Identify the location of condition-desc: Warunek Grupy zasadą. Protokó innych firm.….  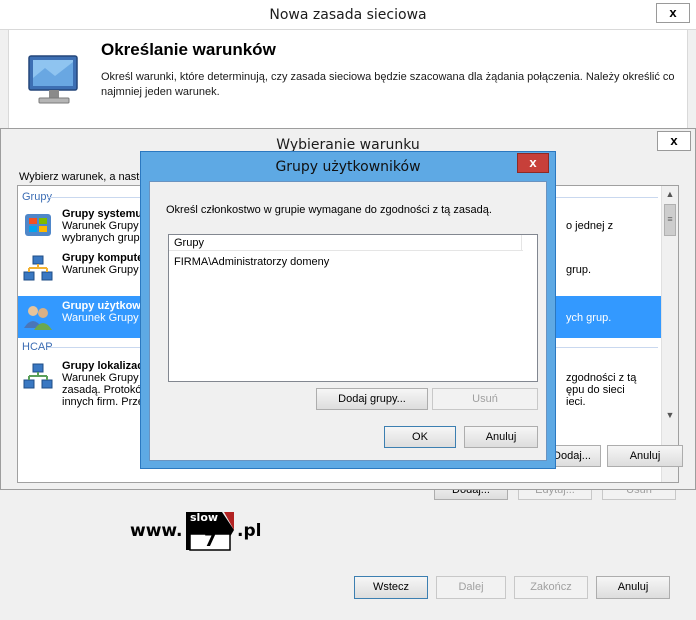
(103, 390).